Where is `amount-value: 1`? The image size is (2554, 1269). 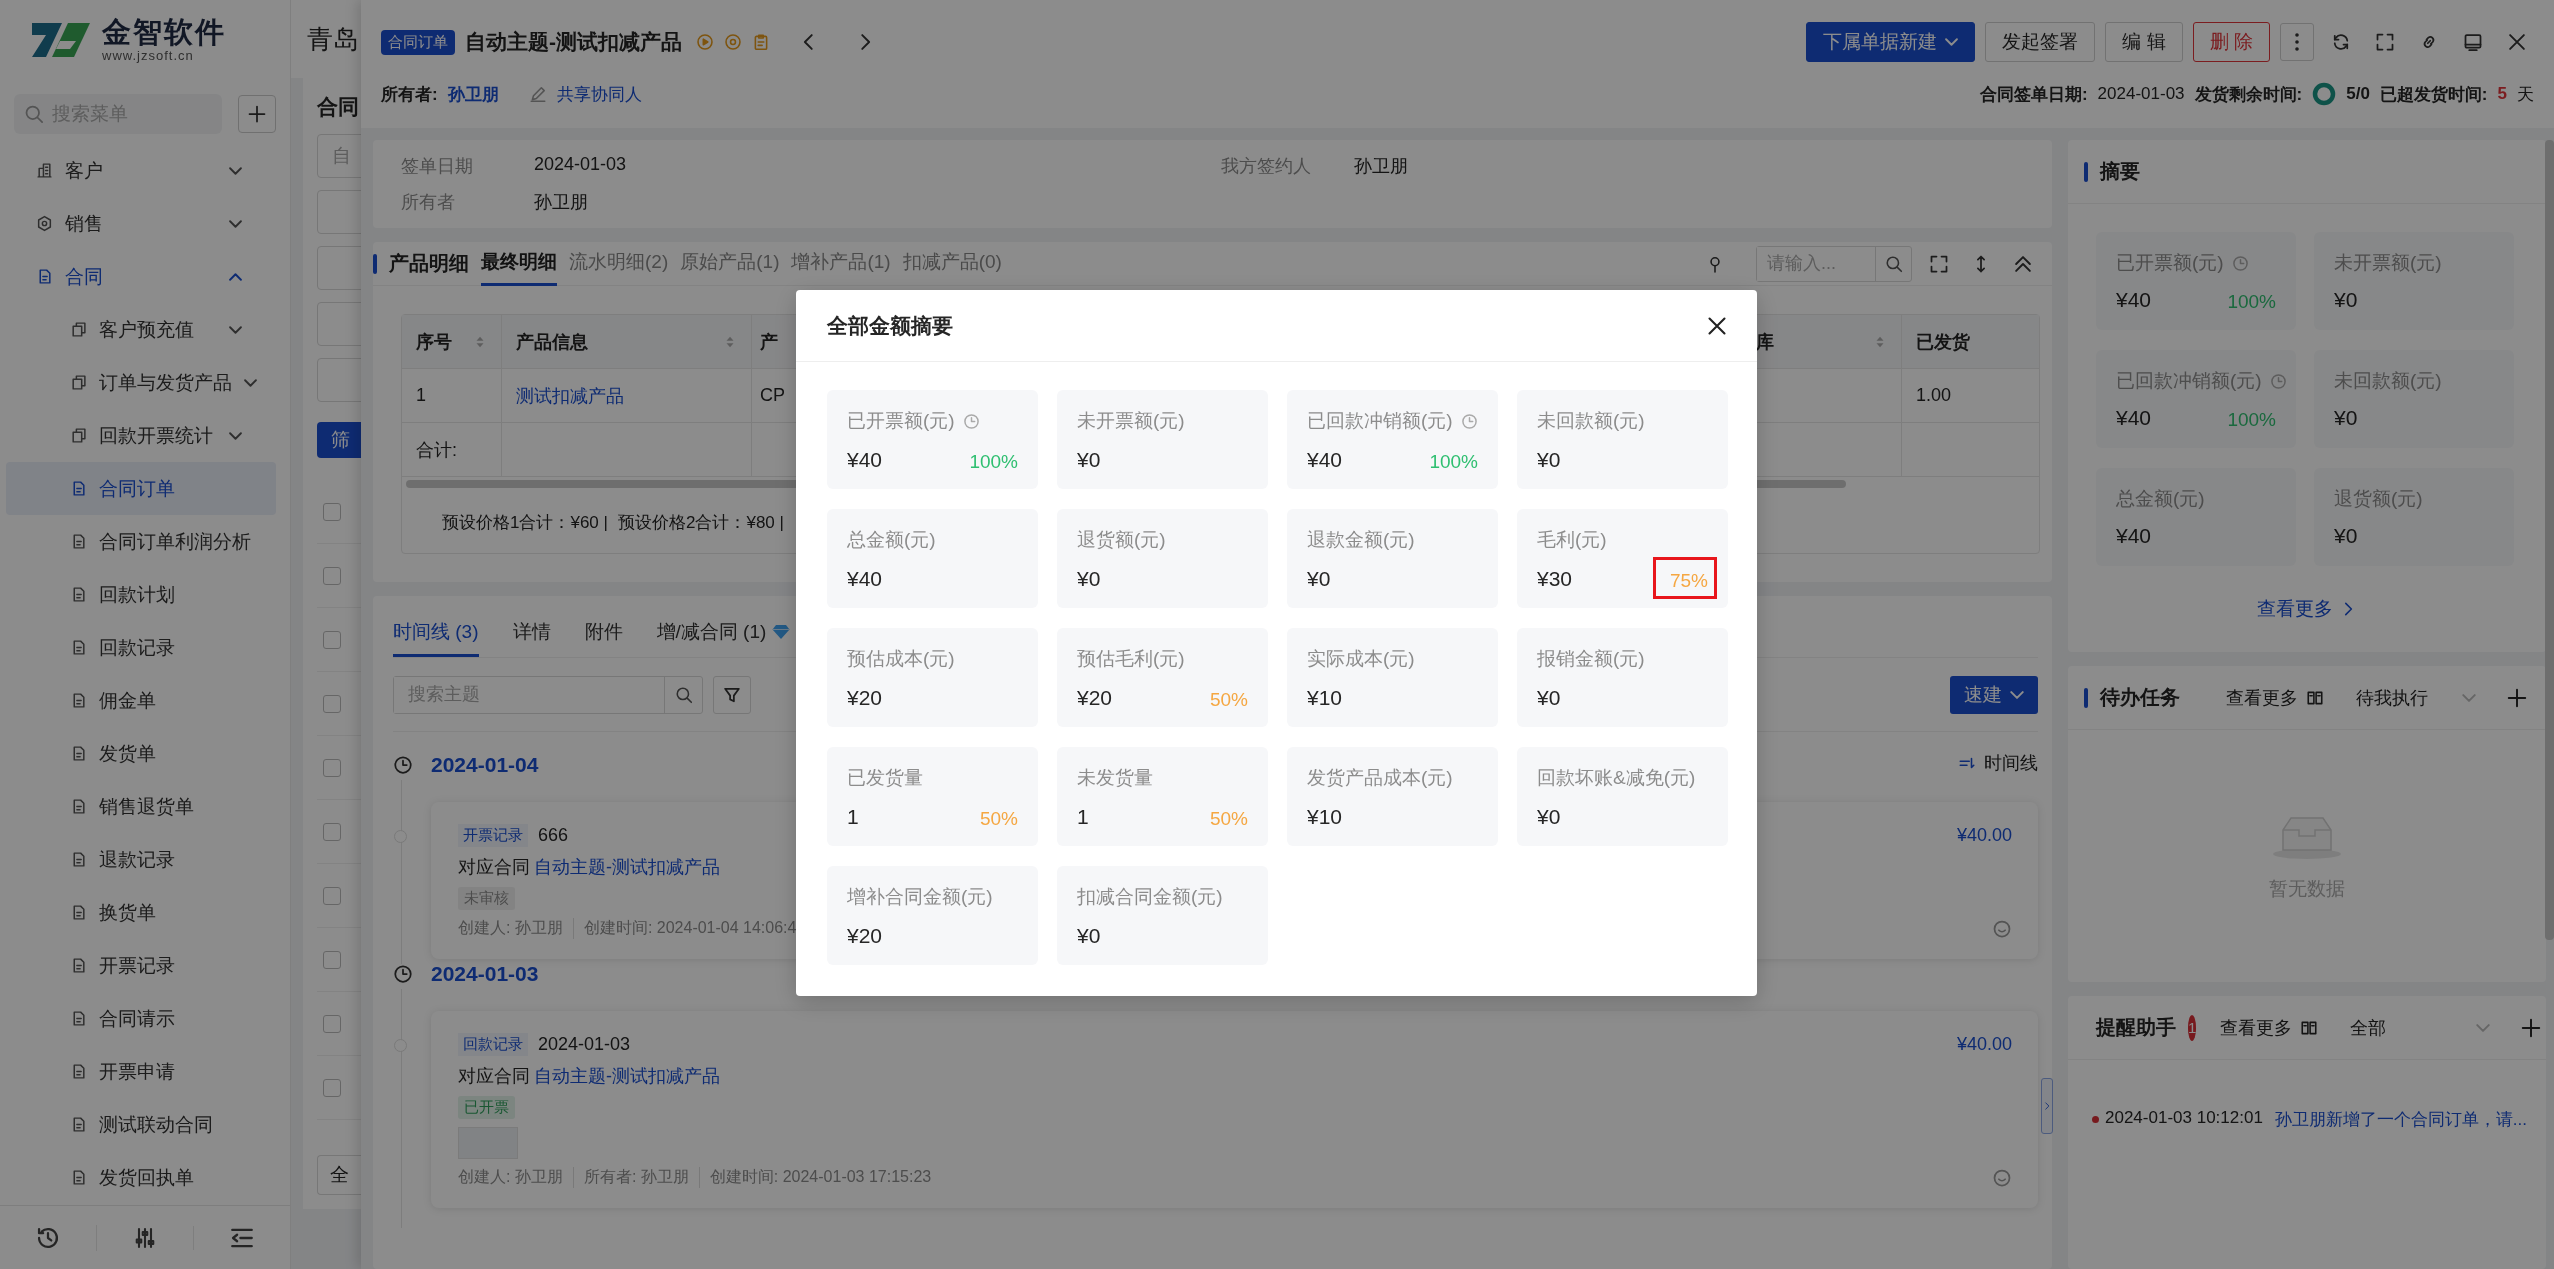
amount-value: 1 is located at coordinates (1083, 817).